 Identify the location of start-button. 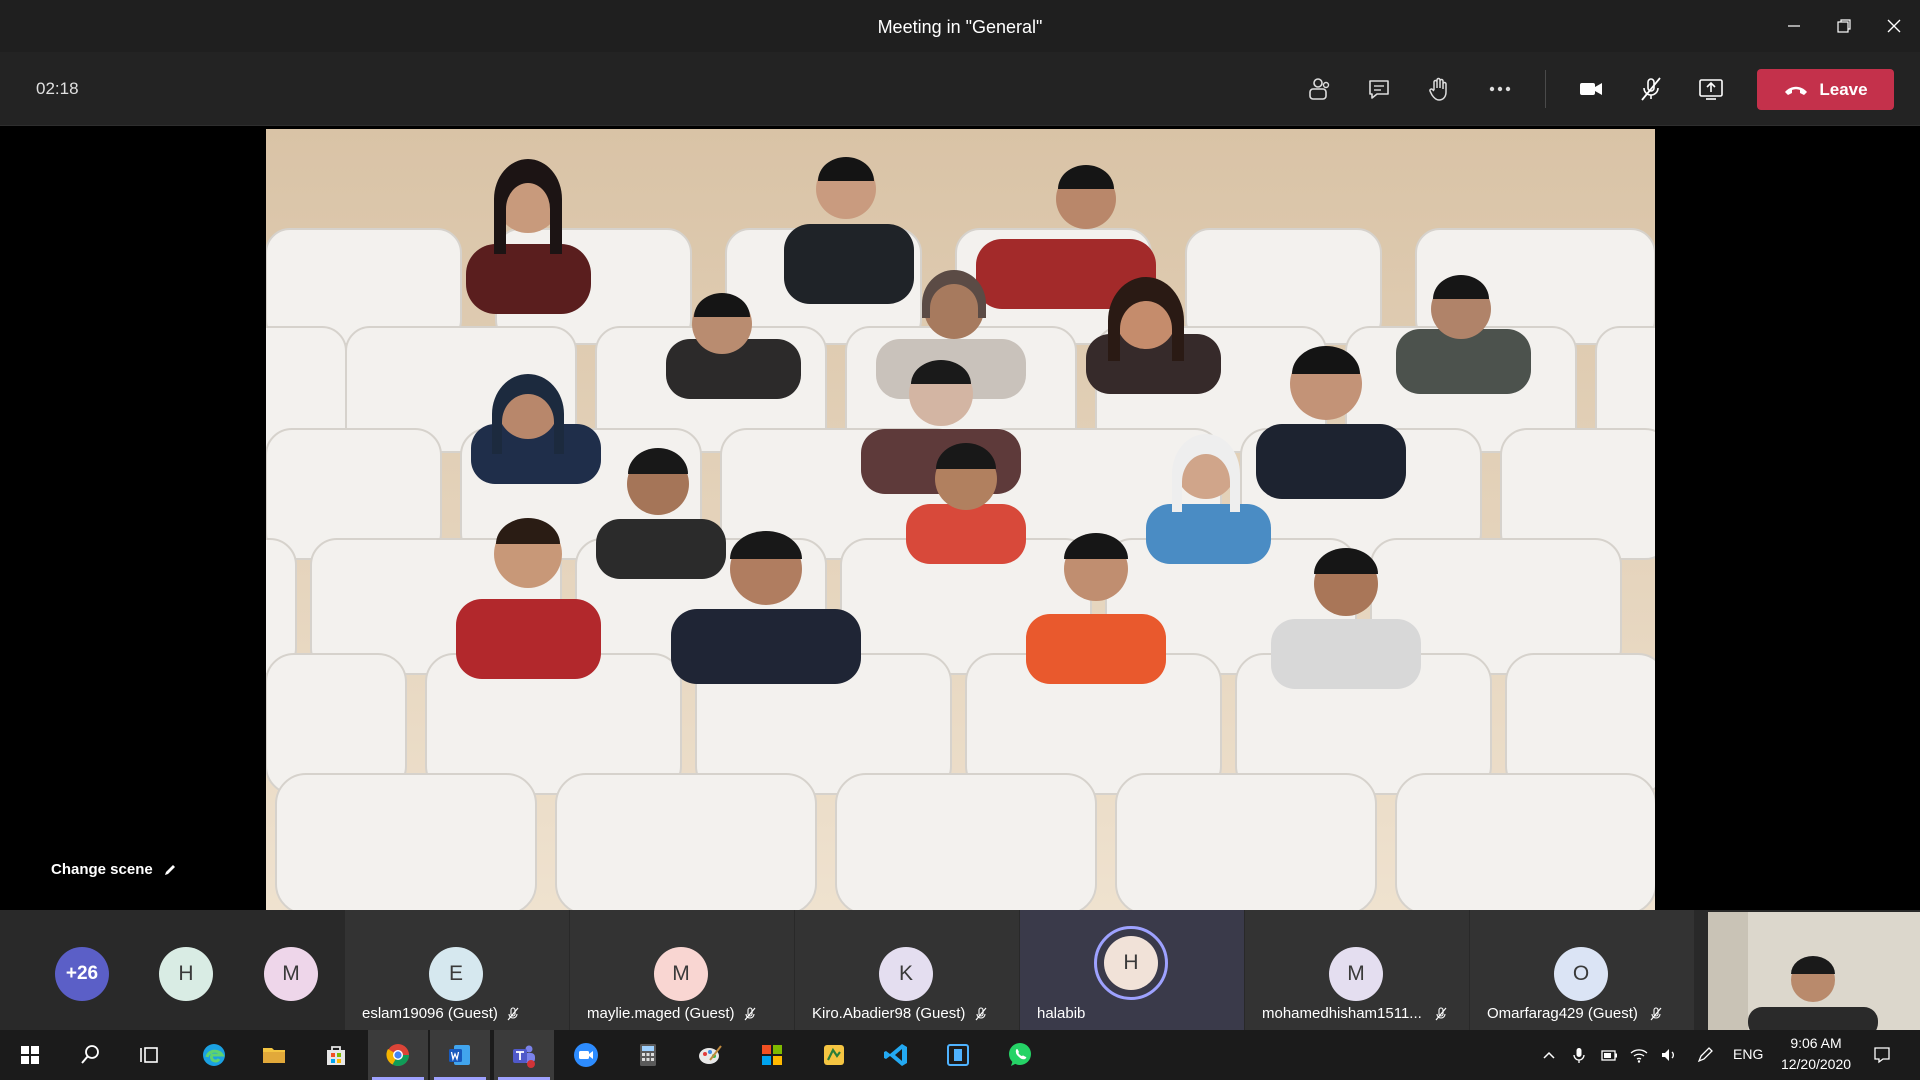
(30, 1055).